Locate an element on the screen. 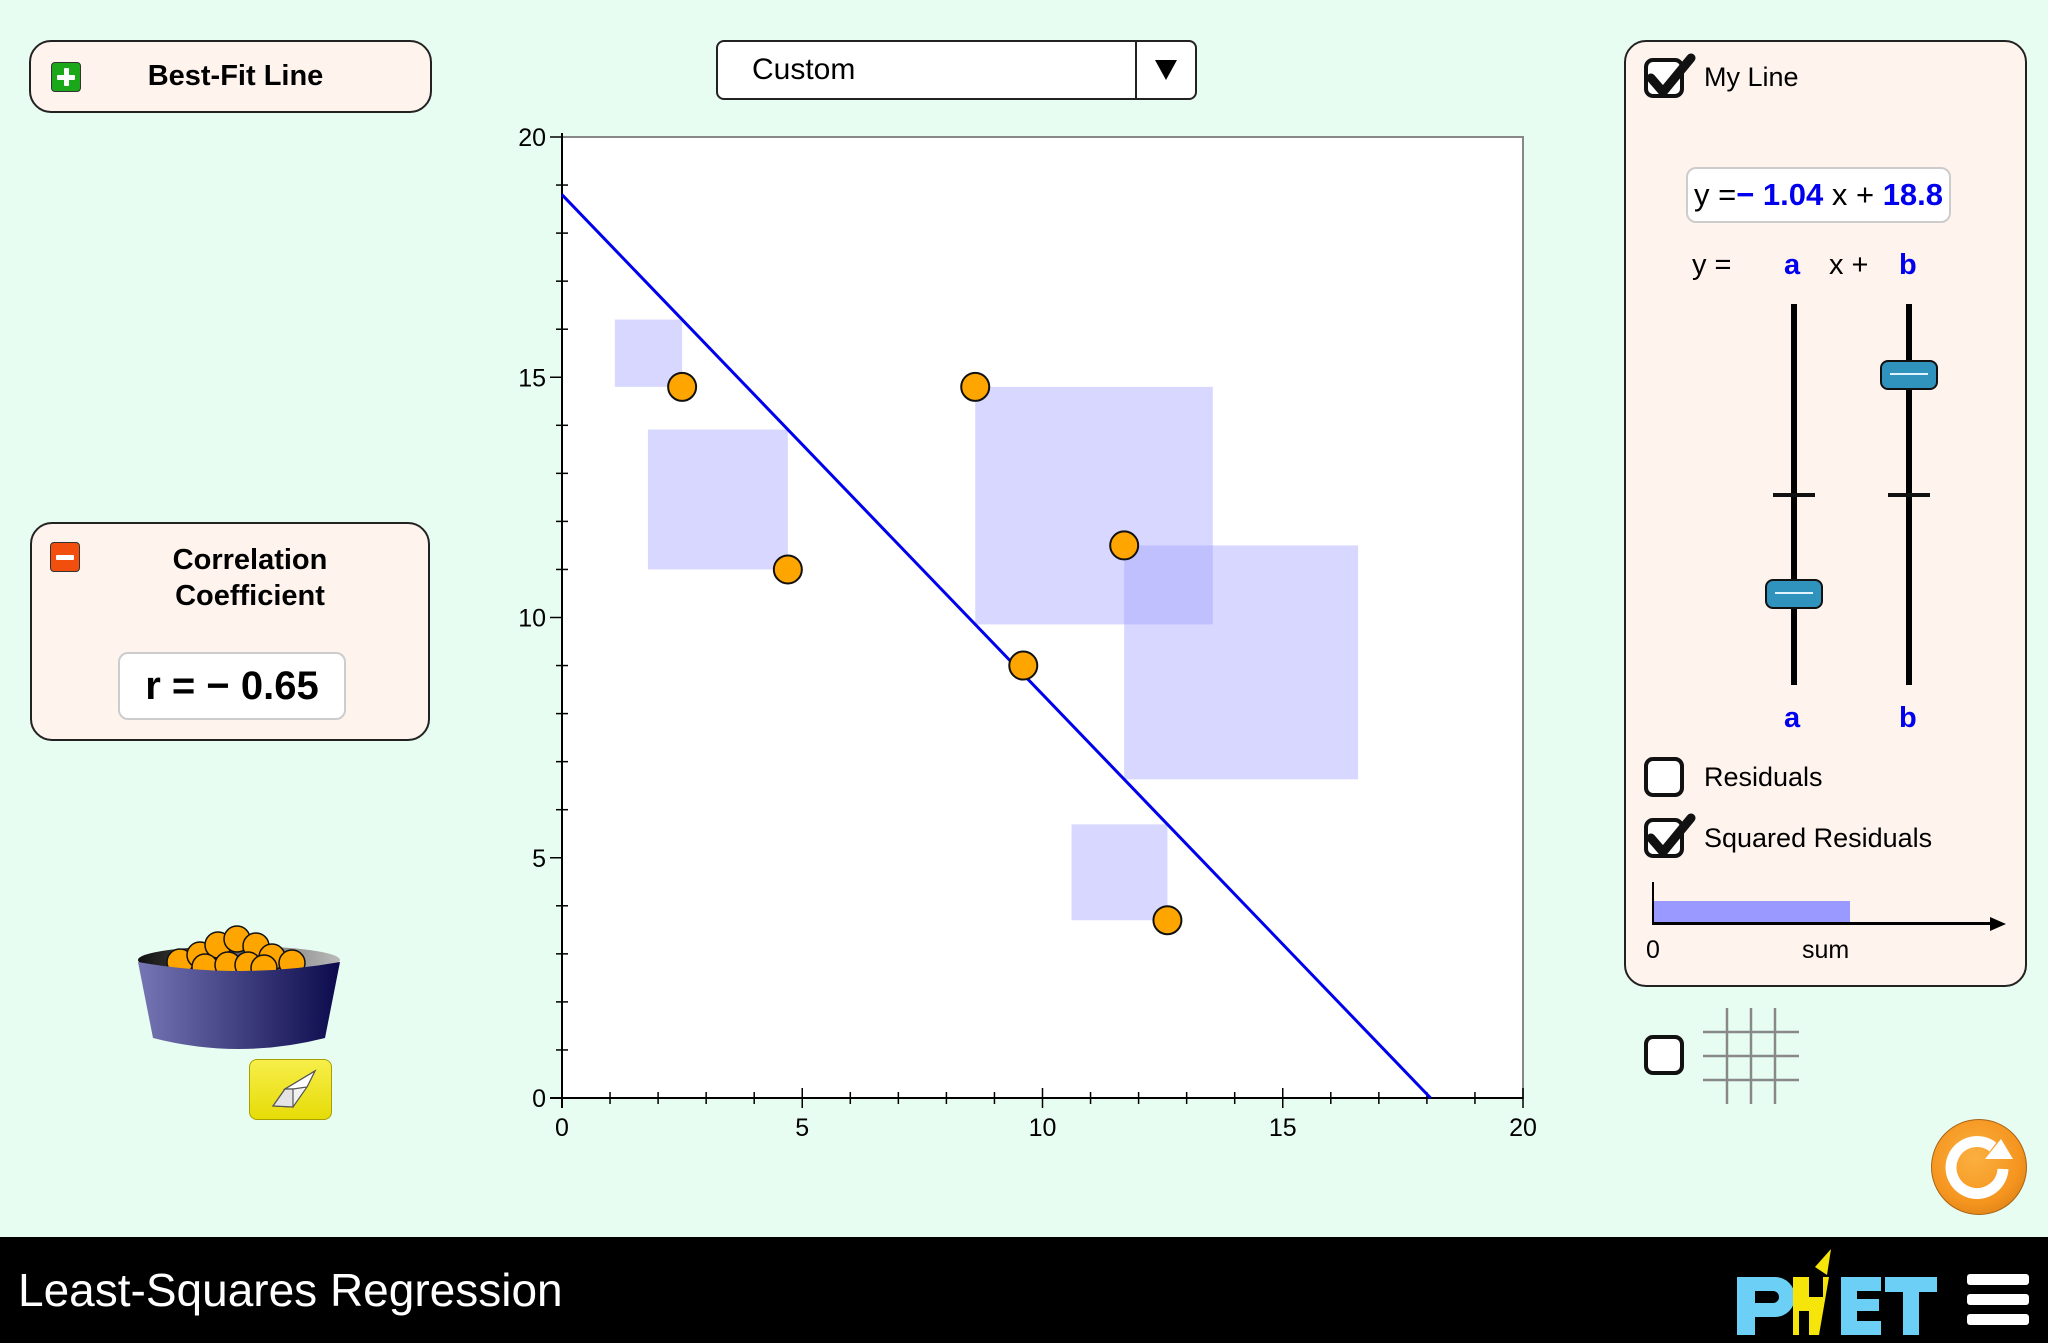 Image resolution: width=2048 pixels, height=1343 pixels. slider-b-thumb is located at coordinates (1909, 375).